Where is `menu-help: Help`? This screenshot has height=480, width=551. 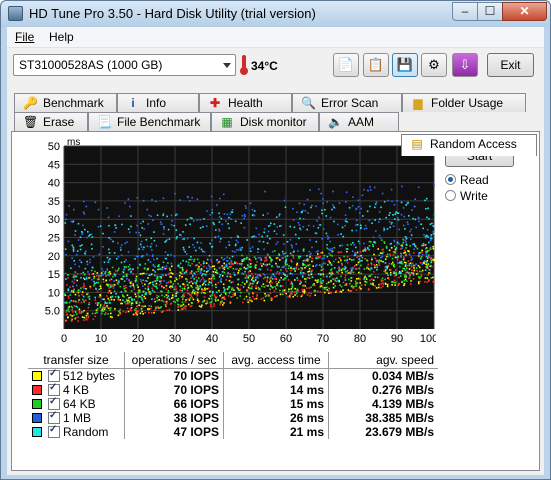
menu-help: Help is located at coordinates (61, 37).